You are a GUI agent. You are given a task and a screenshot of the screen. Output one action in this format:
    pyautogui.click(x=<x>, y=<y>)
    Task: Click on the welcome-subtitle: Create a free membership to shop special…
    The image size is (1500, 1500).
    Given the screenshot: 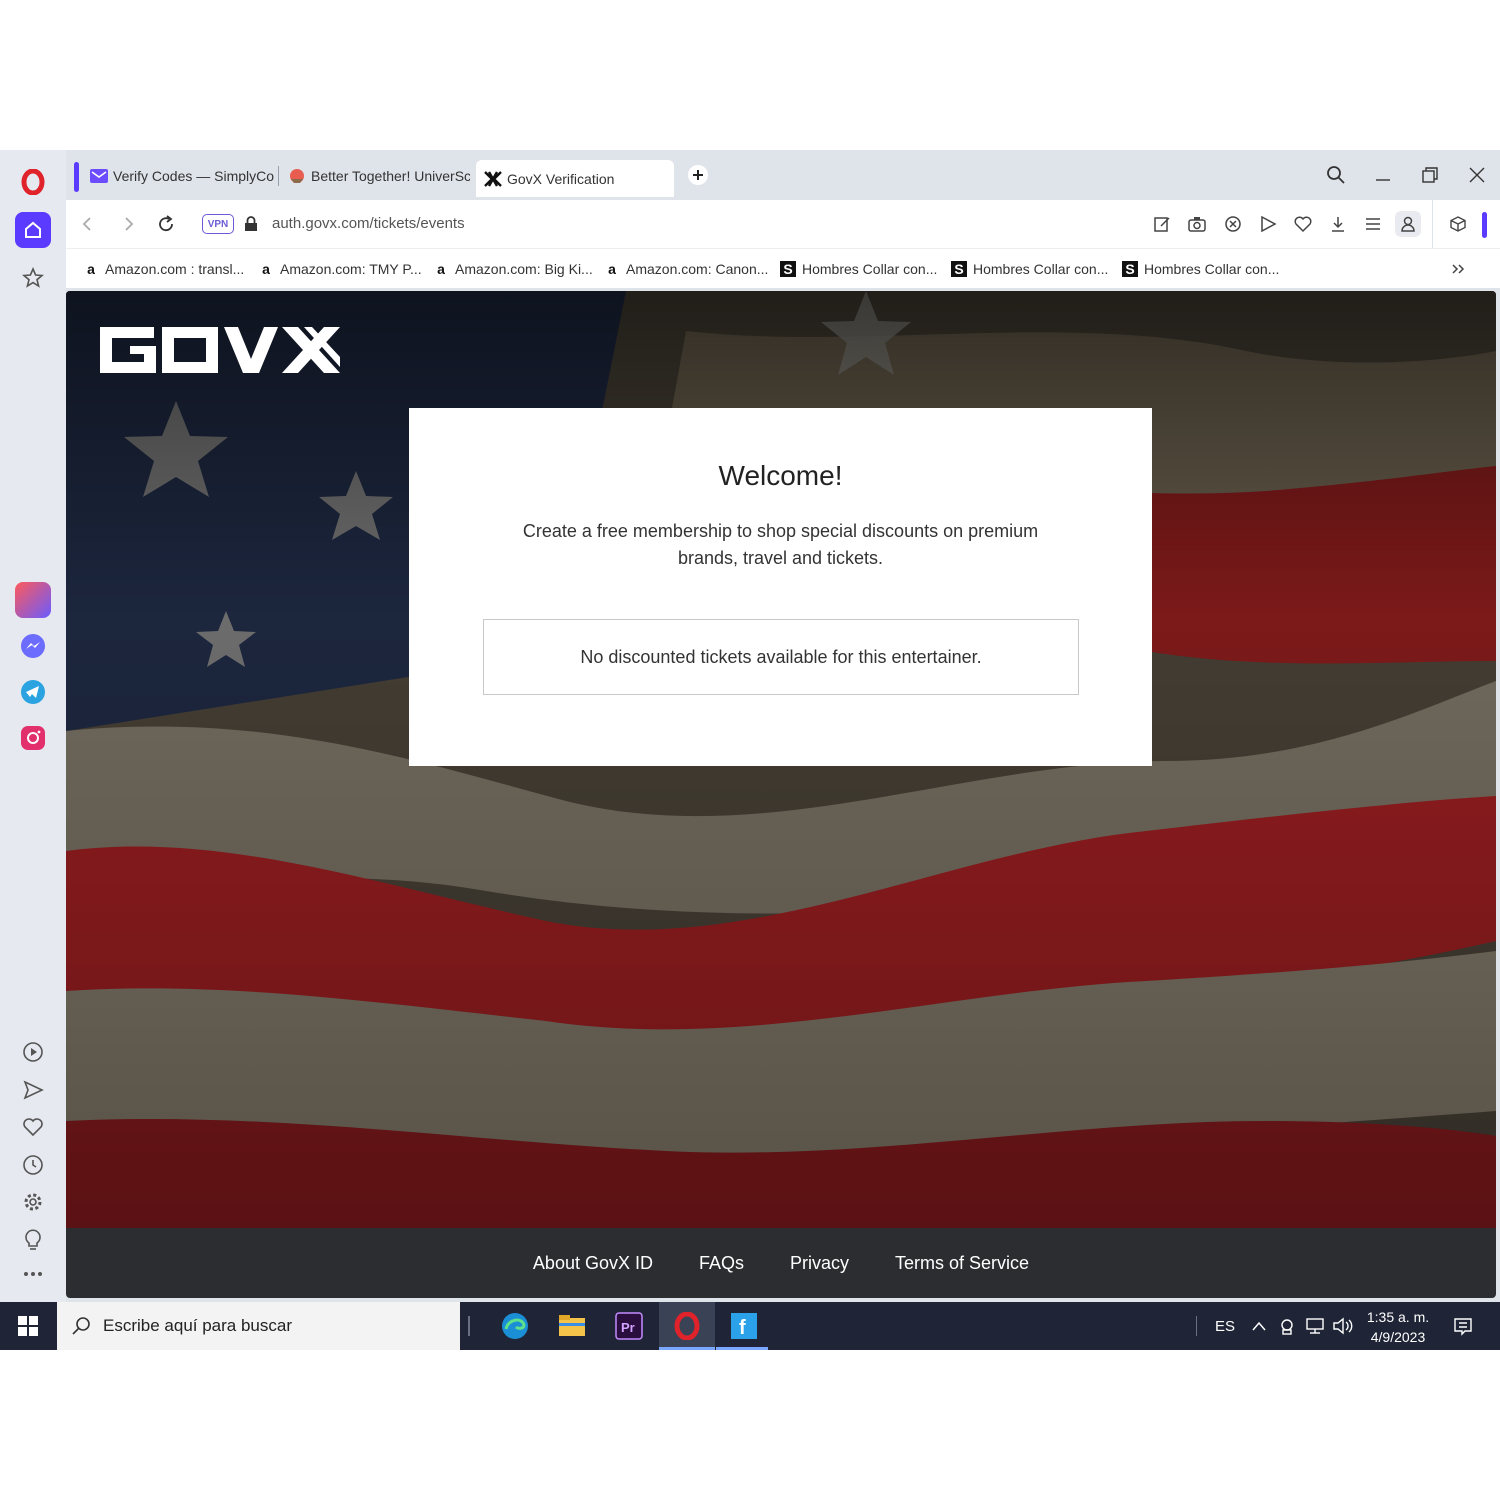 What is the action you would take?
    pyautogui.click(x=780, y=544)
    